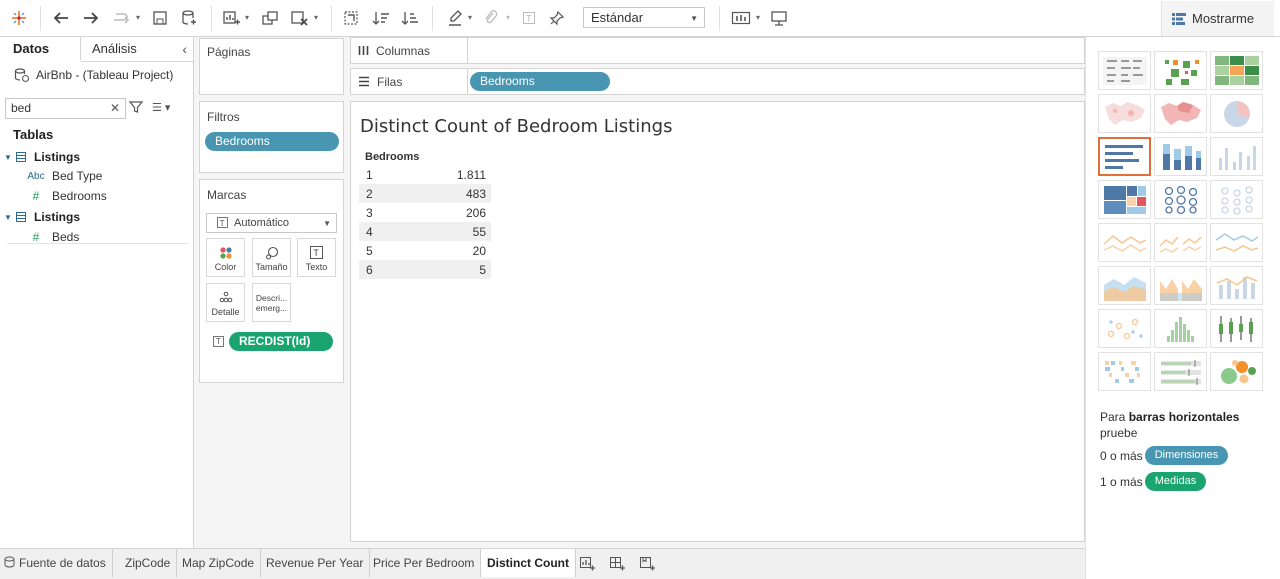 The width and height of the screenshot is (1280, 579). I want to click on text-button: T Texto, so click(316, 257).